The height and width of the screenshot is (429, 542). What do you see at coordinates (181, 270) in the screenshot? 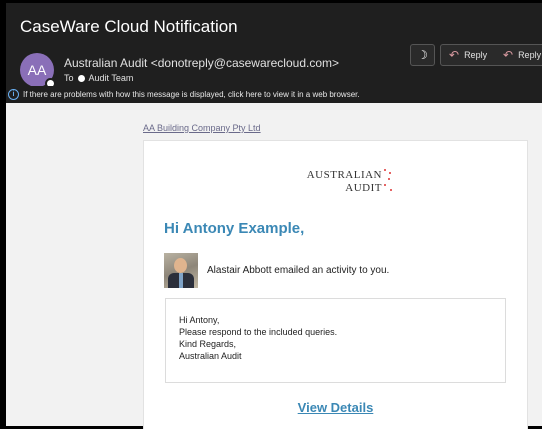
I see `sender-photo` at bounding box center [181, 270].